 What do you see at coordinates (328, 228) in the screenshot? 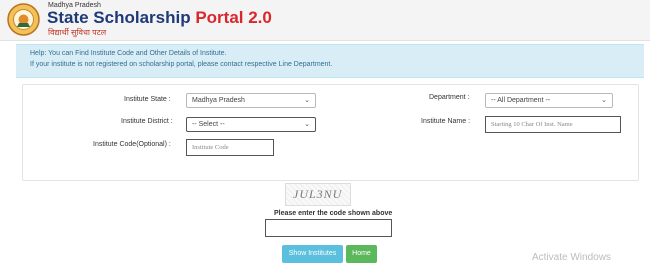
I see `captcha-input` at bounding box center [328, 228].